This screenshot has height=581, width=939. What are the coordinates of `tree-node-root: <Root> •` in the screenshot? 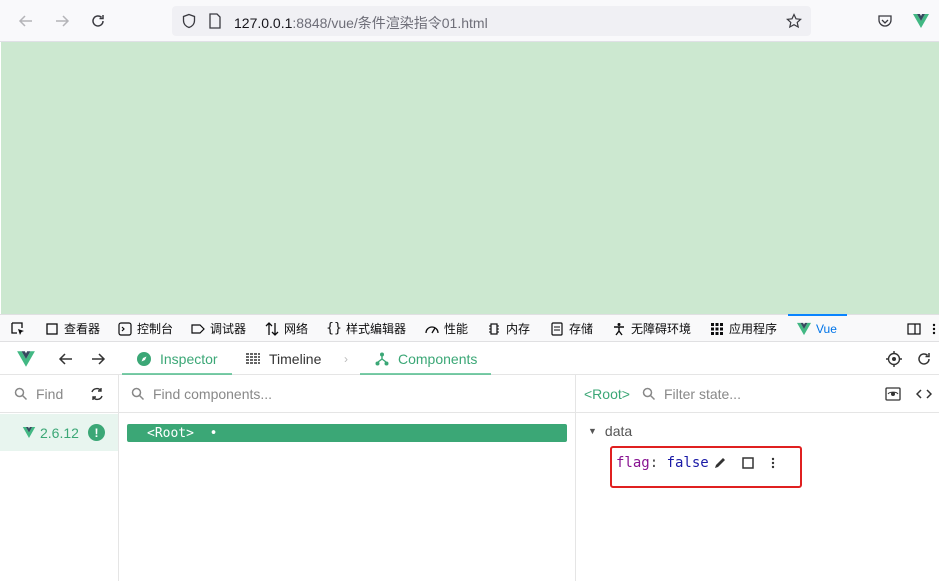 It's located at (347, 433).